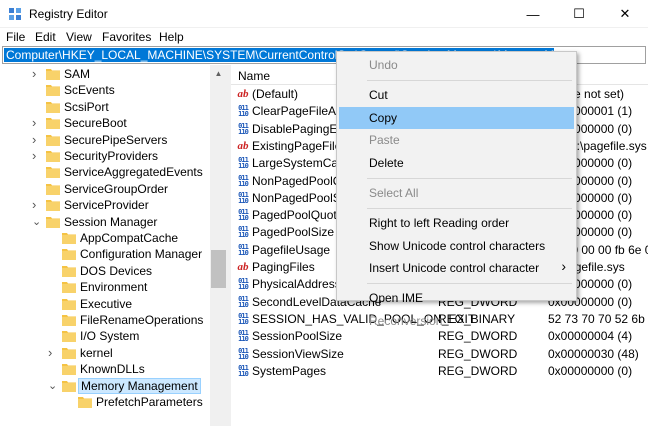 This screenshot has width=648, height=426. Describe the element at coordinates (116, 270) in the screenshot. I see `tree-item-label: DOS Devices` at that location.